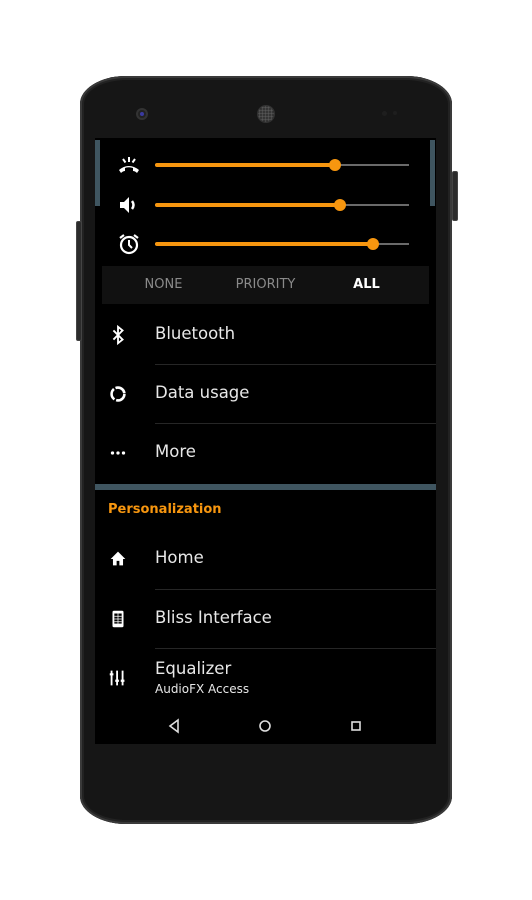 The height and width of the screenshot is (900, 532). I want to click on equalizer-label: Equalizer, so click(193, 668).